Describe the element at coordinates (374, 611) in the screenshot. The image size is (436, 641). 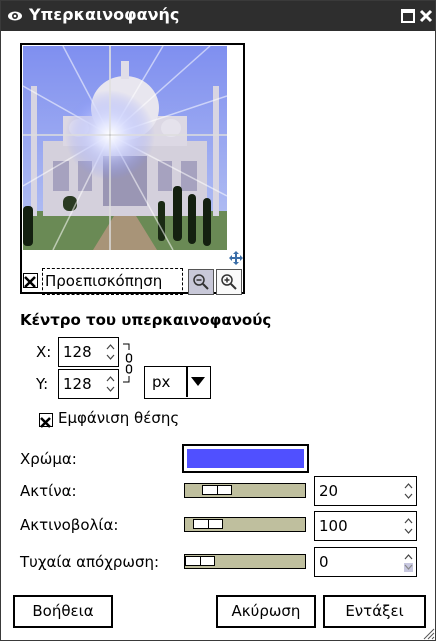
I see `ok-button: Εντάξει` at that location.